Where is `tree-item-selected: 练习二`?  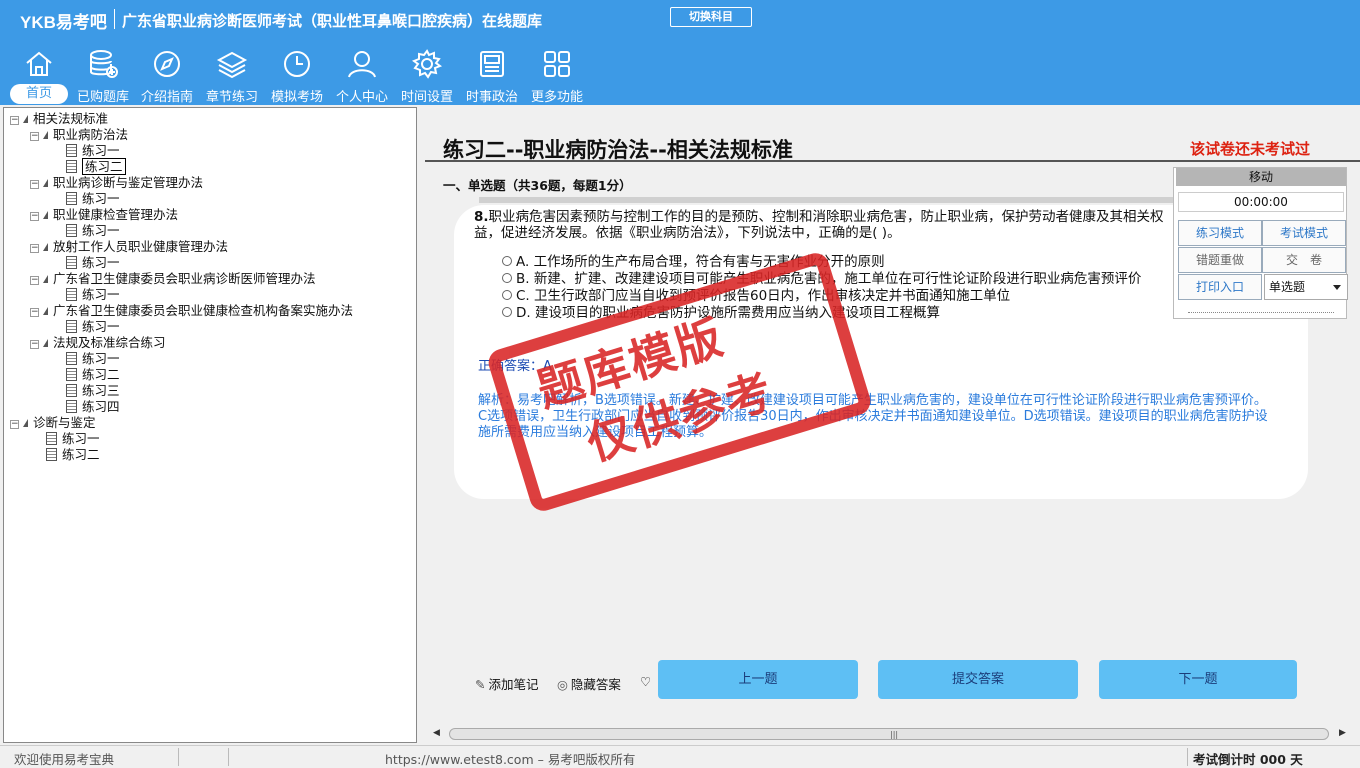
tree-item-selected: 练习二 is located at coordinates (96, 166).